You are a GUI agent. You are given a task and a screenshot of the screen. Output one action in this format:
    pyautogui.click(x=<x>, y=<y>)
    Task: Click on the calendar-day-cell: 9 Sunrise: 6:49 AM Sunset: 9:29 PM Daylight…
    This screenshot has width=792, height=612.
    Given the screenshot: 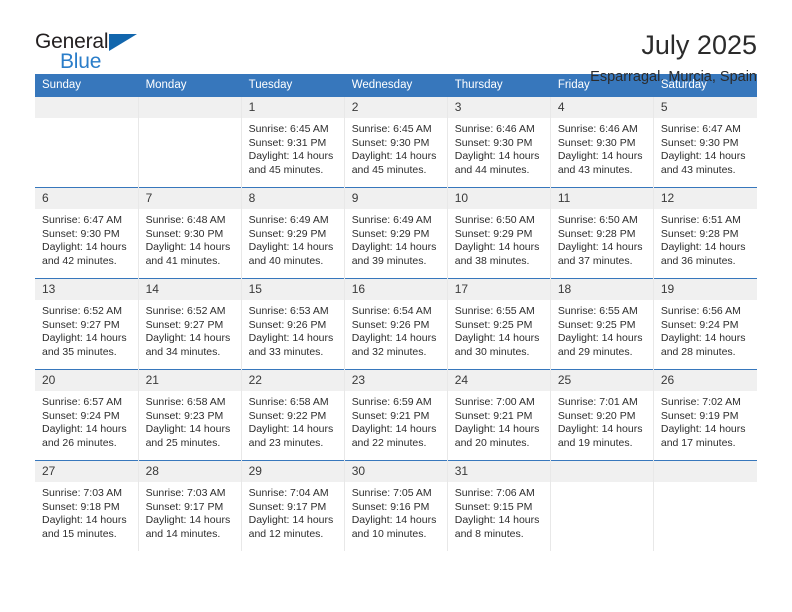 What is the action you would take?
    pyautogui.click(x=396, y=233)
    